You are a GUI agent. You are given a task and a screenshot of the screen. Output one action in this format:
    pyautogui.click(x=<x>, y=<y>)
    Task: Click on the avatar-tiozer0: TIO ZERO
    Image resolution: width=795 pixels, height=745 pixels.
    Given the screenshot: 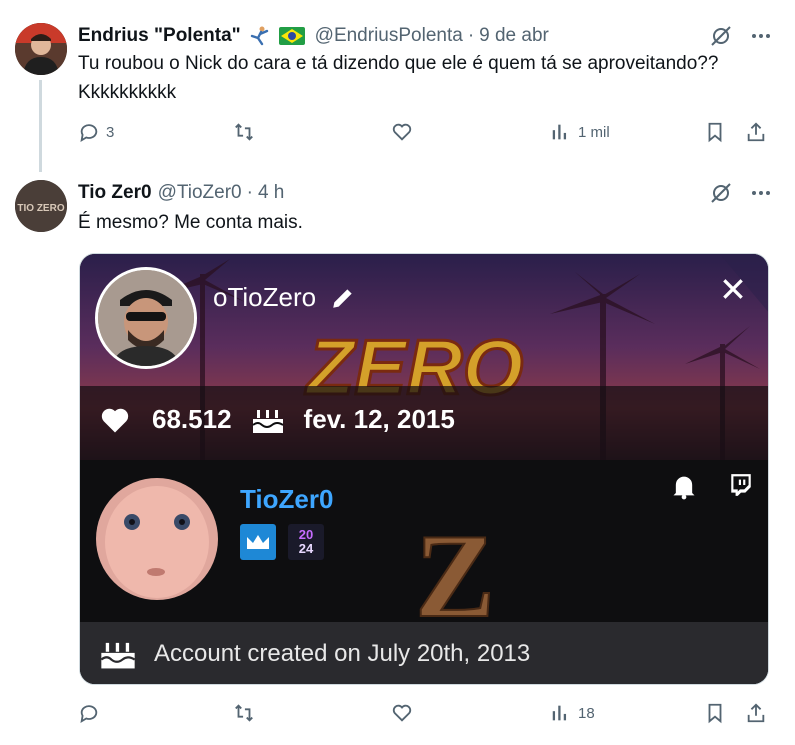 What is the action you would take?
    pyautogui.click(x=41, y=206)
    